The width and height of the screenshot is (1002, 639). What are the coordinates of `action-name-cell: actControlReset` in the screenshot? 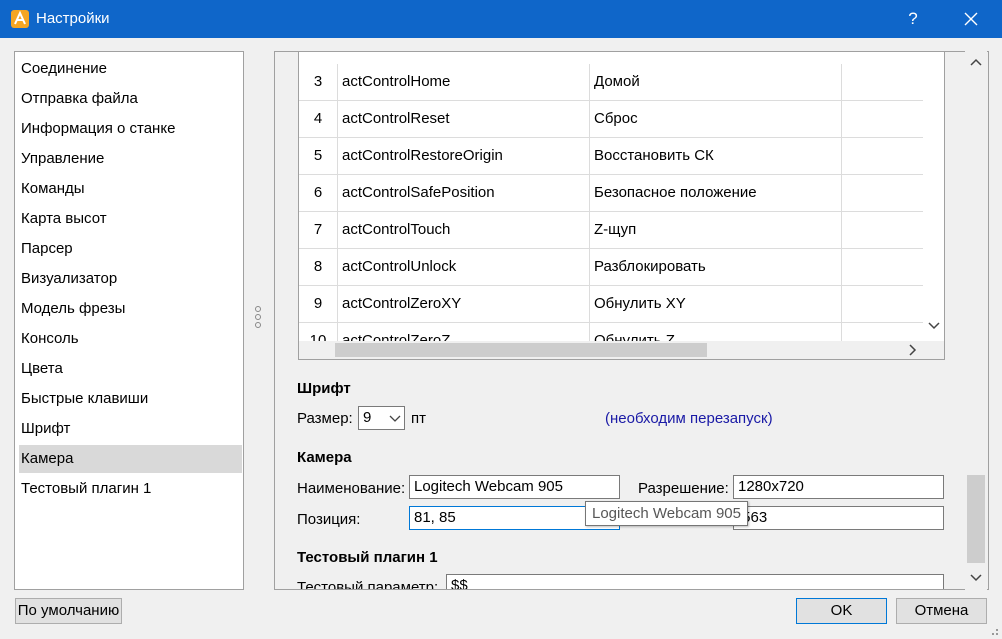 It's located at (463, 119).